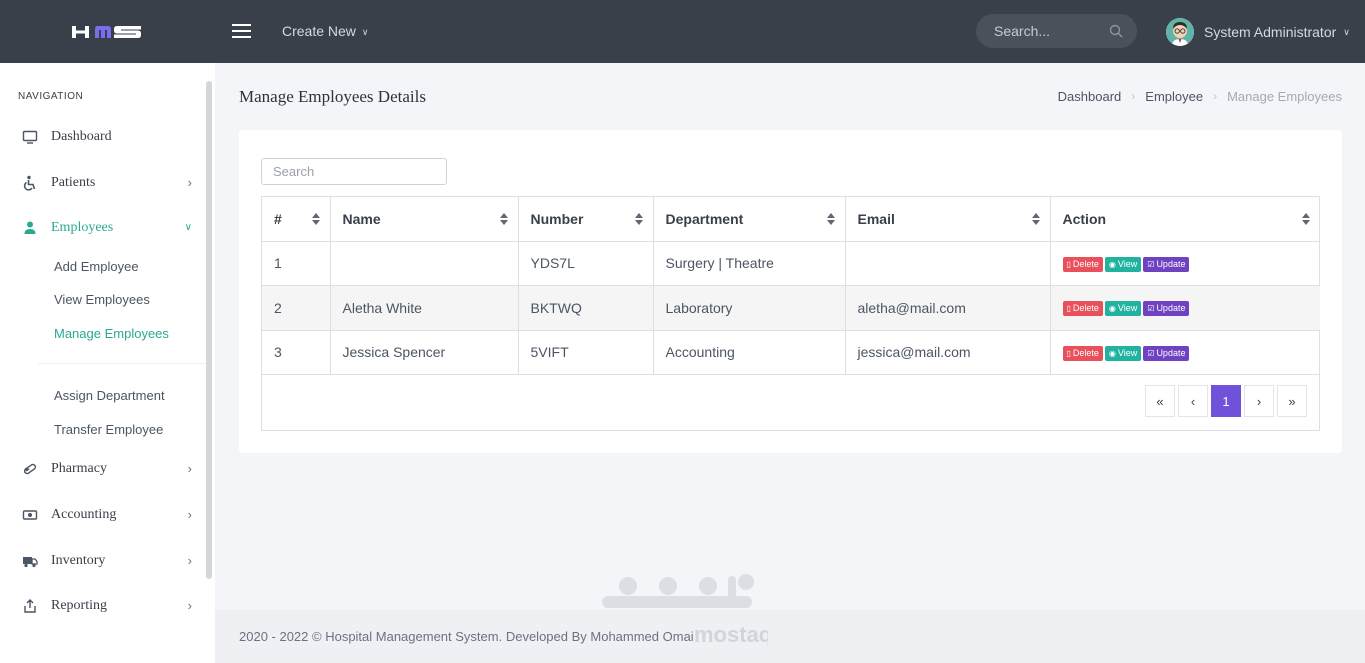 The image size is (1365, 663). Describe the element at coordinates (1292, 401) in the screenshot. I see `page-last-button: »` at that location.